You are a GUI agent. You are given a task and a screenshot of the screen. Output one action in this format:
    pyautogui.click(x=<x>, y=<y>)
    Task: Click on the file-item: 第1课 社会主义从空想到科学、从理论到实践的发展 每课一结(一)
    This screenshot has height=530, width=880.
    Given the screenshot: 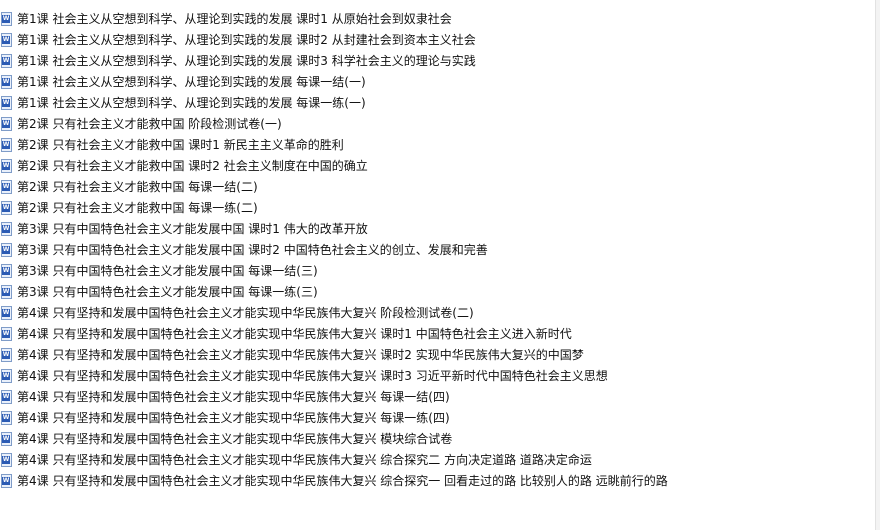 What is the action you would take?
    pyautogui.click(x=438, y=81)
    